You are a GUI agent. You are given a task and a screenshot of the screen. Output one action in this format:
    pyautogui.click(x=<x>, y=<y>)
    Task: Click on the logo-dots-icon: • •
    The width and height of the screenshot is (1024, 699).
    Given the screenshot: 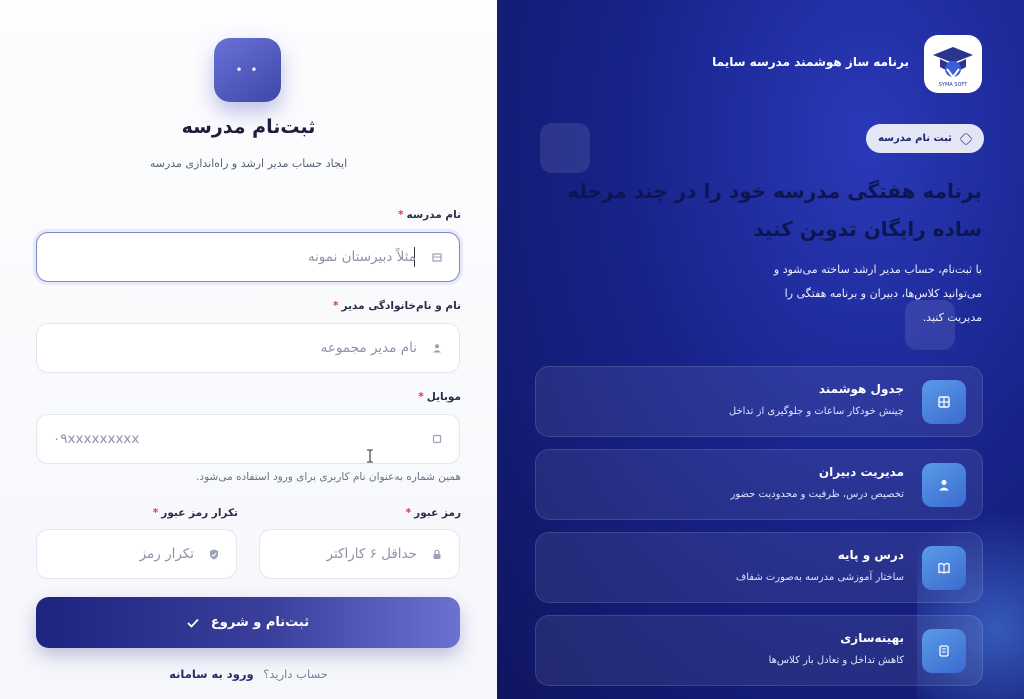 What is the action you would take?
    pyautogui.click(x=247, y=70)
    